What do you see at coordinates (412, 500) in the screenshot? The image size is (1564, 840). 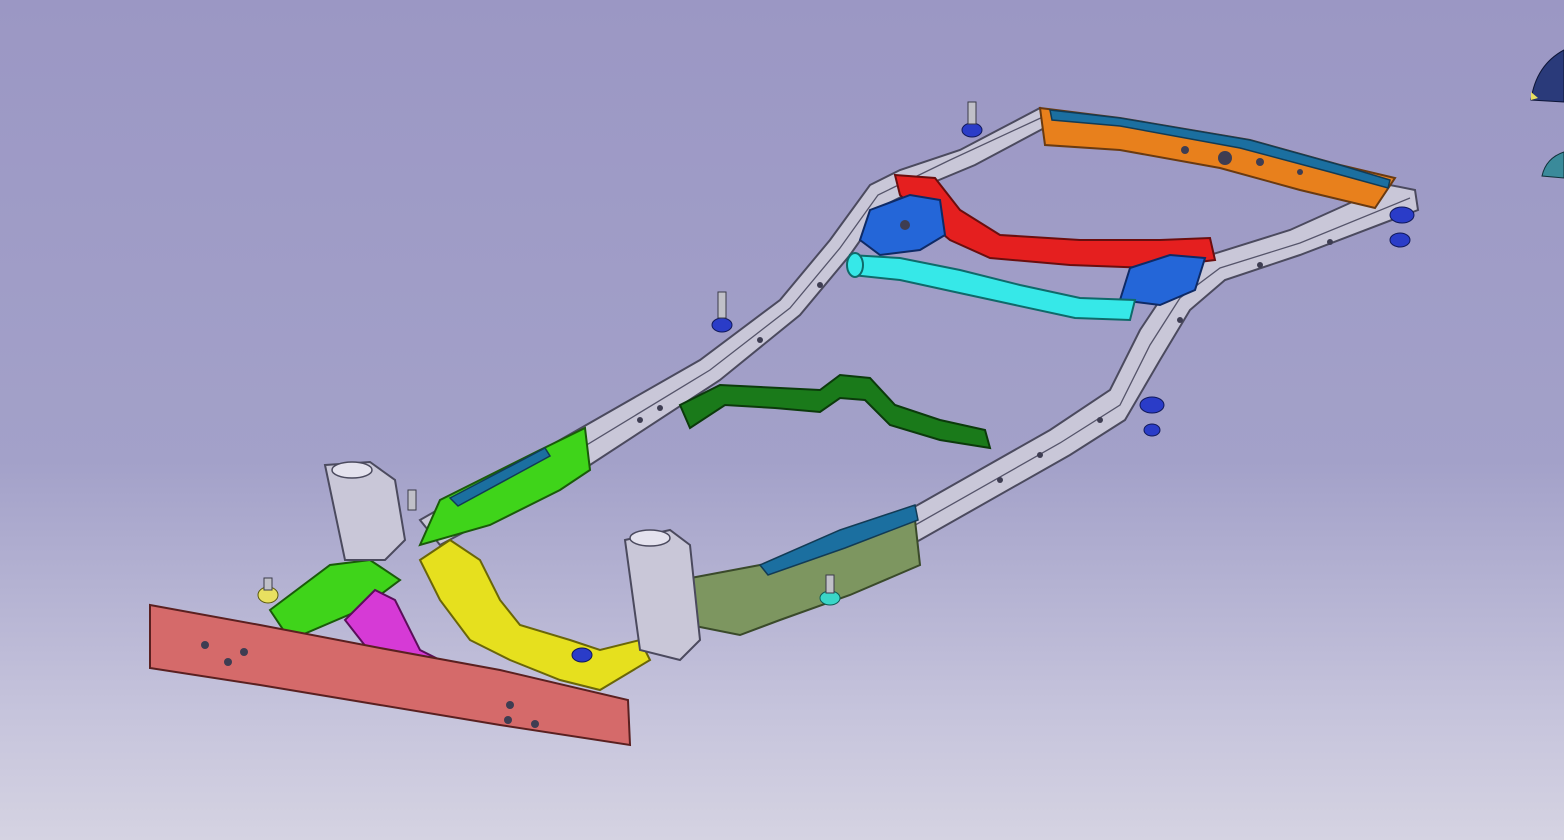 I see `body-mount-top-left` at bounding box center [412, 500].